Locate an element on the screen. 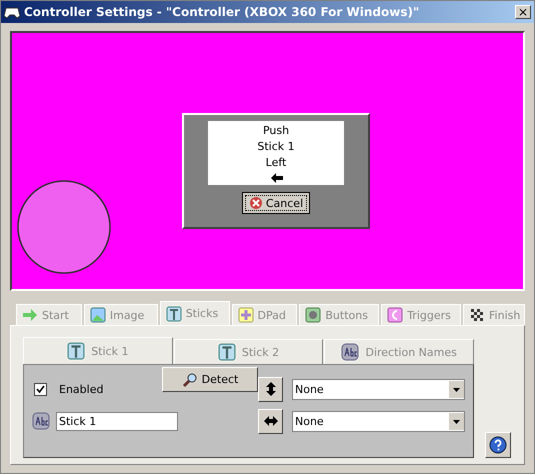 The height and width of the screenshot is (474, 535). prompt-text: Stick 1 is located at coordinates (276, 147).